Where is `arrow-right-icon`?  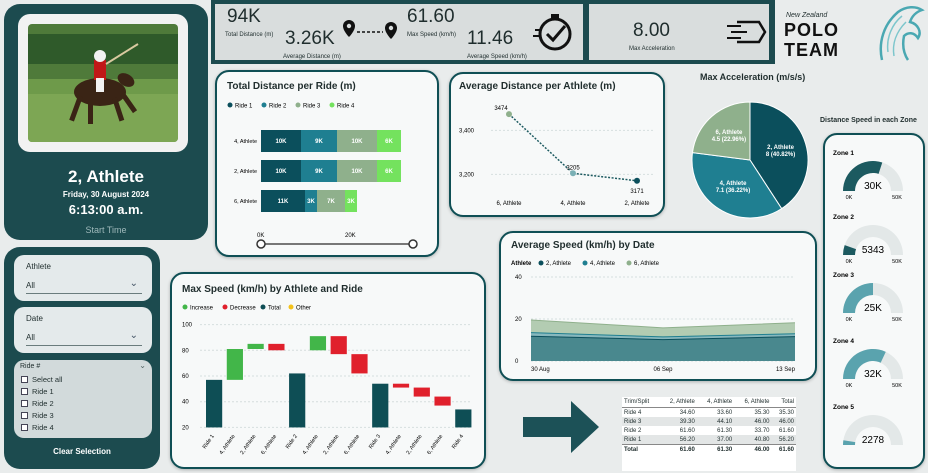
arrow-right-icon is located at coordinates (561, 427).